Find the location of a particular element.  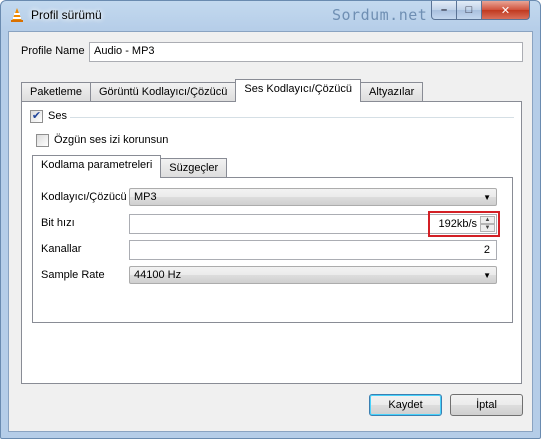

channels-label: Kanallar is located at coordinates (61, 249).